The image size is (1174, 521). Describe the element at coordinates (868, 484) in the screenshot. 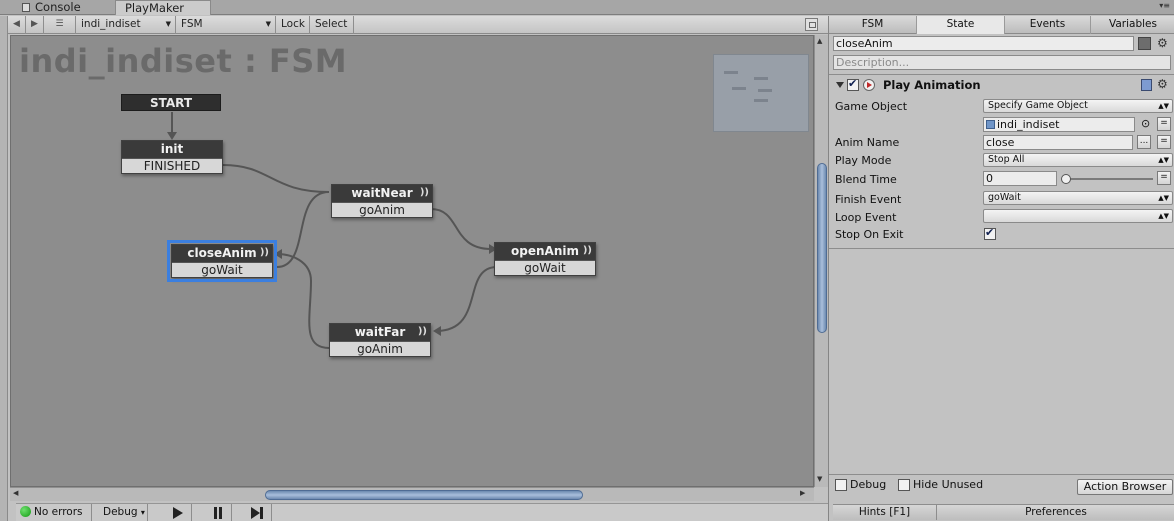

I see `debug-label: Debug` at that location.